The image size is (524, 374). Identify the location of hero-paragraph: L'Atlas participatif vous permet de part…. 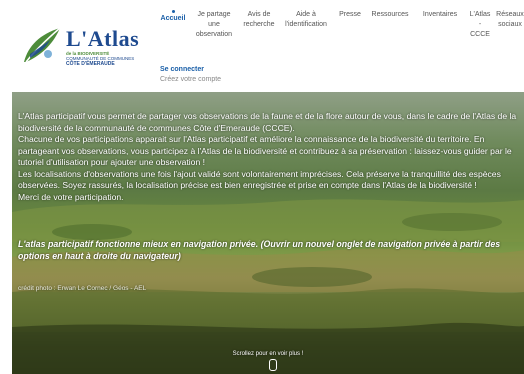
(267, 122).